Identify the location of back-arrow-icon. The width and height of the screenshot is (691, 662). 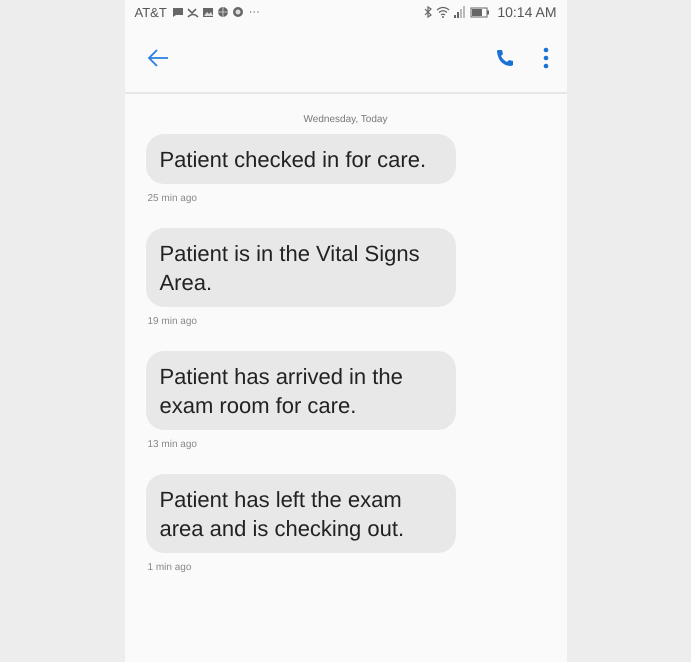
(157, 58).